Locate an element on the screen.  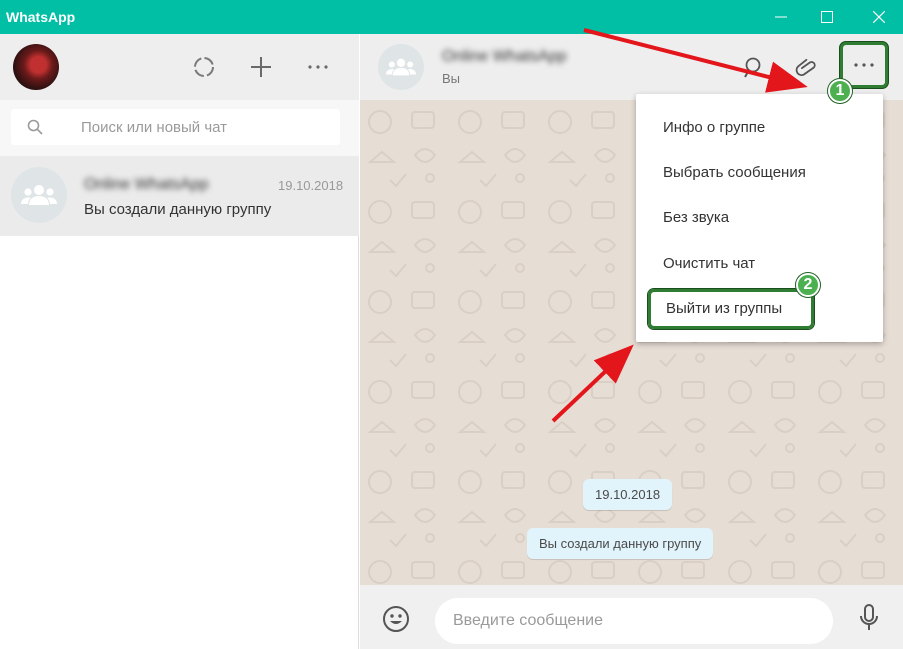
system-message: Вы создали данную группу is located at coordinates (620, 543).